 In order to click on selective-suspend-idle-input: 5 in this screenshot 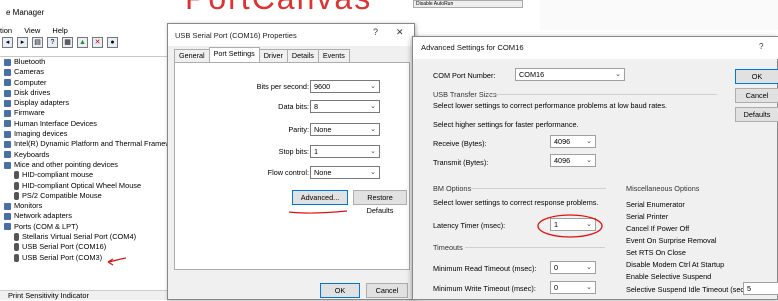, I will do `click(760, 288)`.